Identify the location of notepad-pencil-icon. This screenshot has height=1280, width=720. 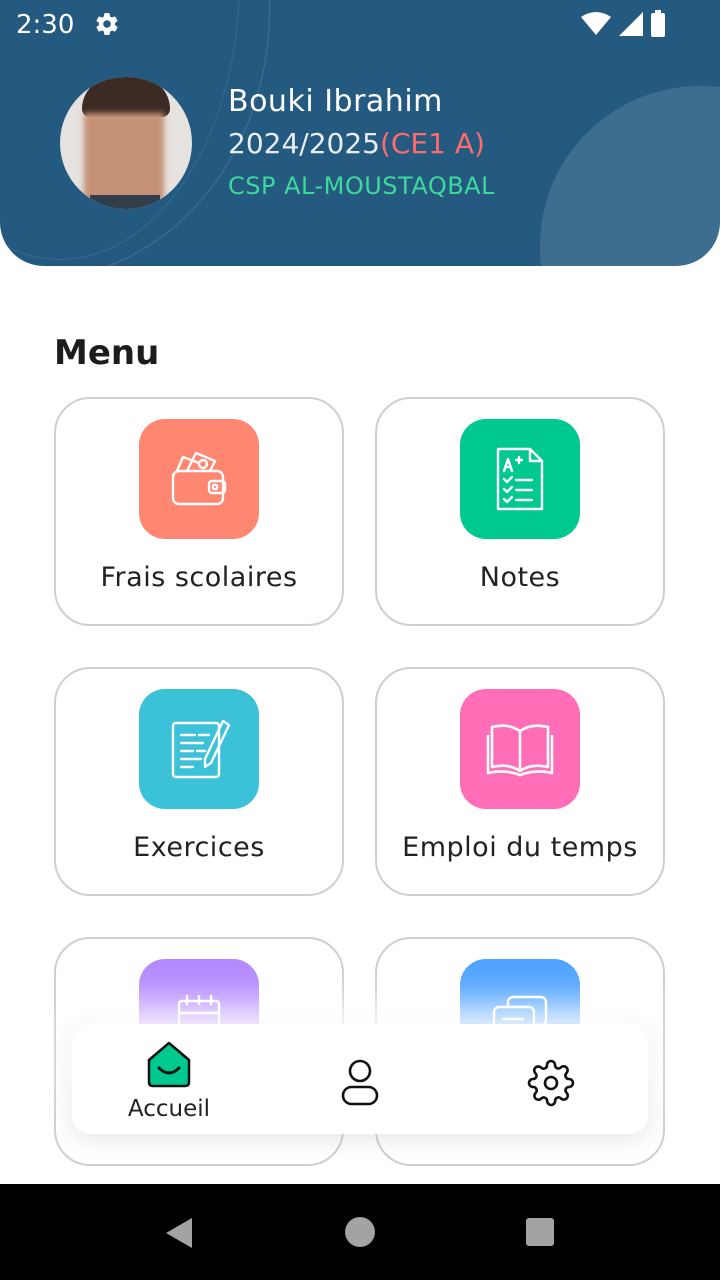
(199, 749).